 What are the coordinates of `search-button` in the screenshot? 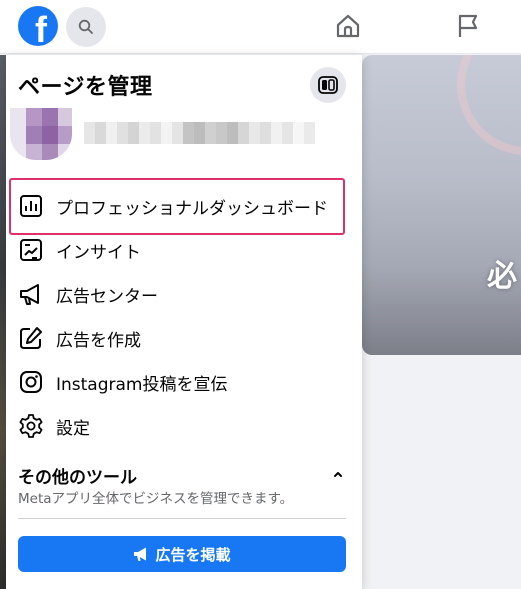 It's located at (86, 27).